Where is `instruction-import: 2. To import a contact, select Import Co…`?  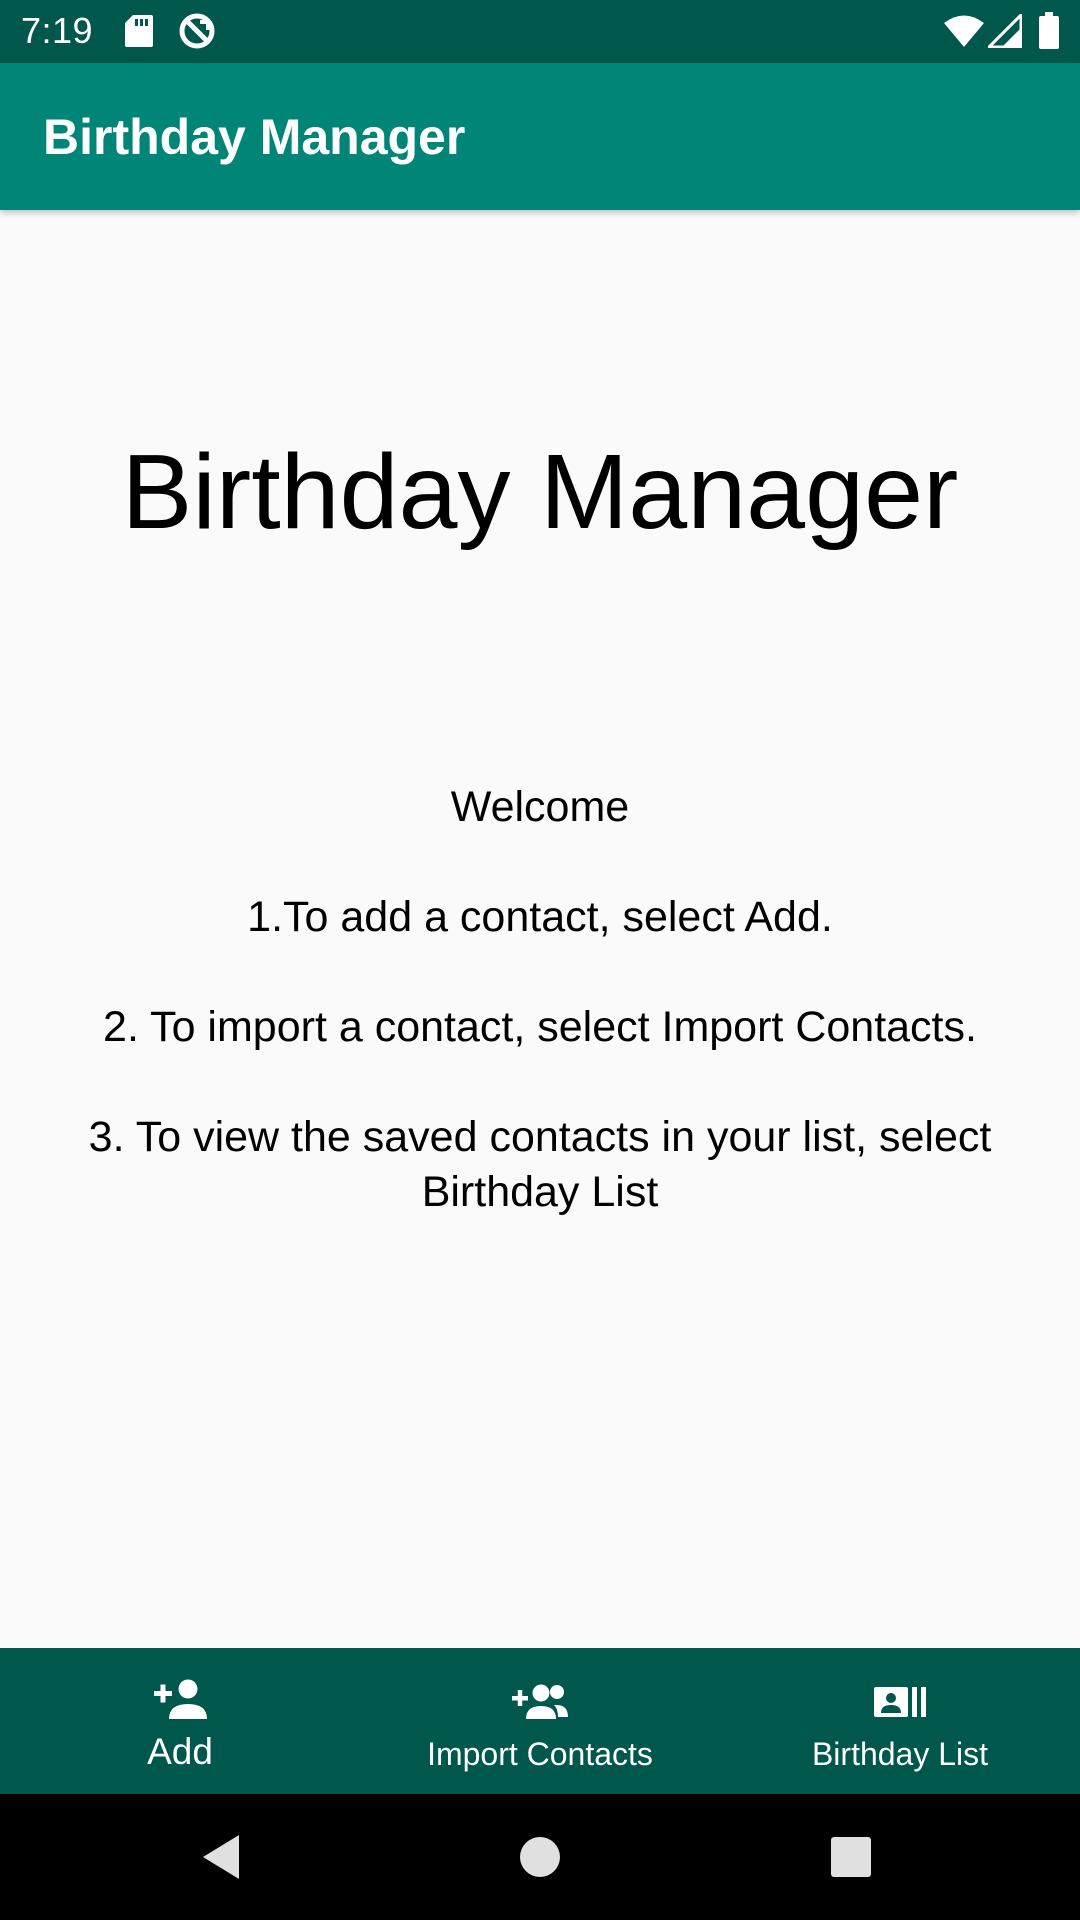 instruction-import: 2. To import a contact, select Import Co… is located at coordinates (540, 1027).